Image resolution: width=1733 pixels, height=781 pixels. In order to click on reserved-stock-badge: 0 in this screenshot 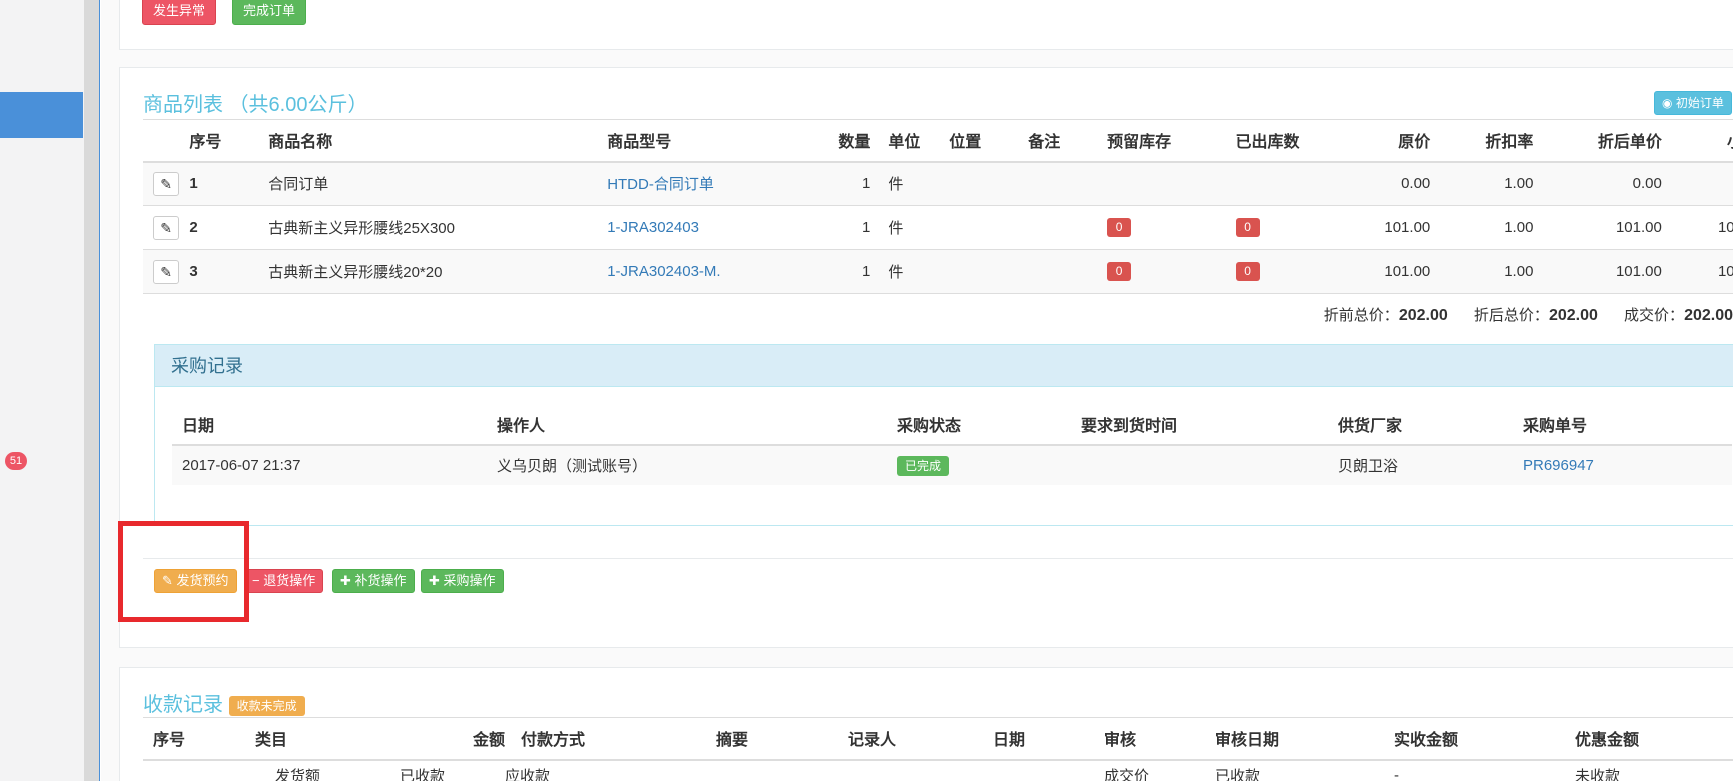, I will do `click(1119, 227)`.